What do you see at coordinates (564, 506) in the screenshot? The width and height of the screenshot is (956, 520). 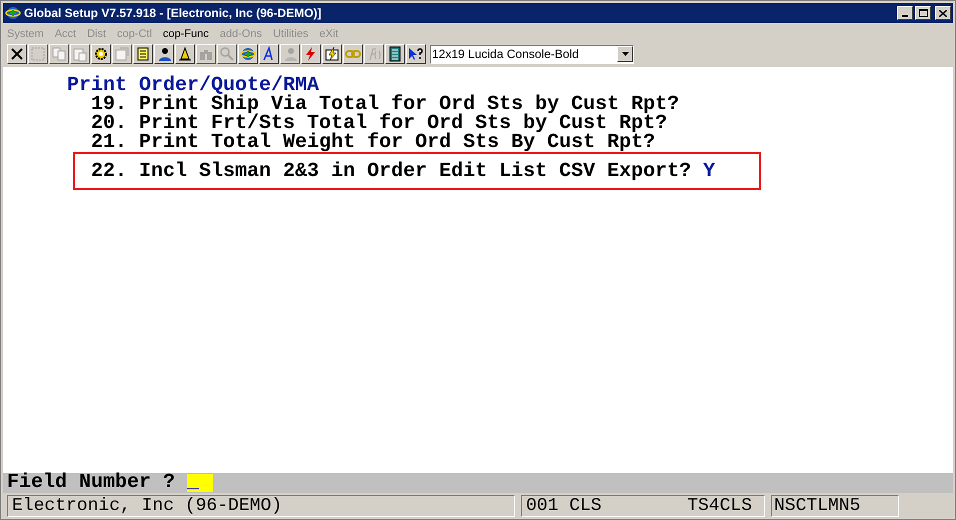 I see `status-code: 001 CLS` at bounding box center [564, 506].